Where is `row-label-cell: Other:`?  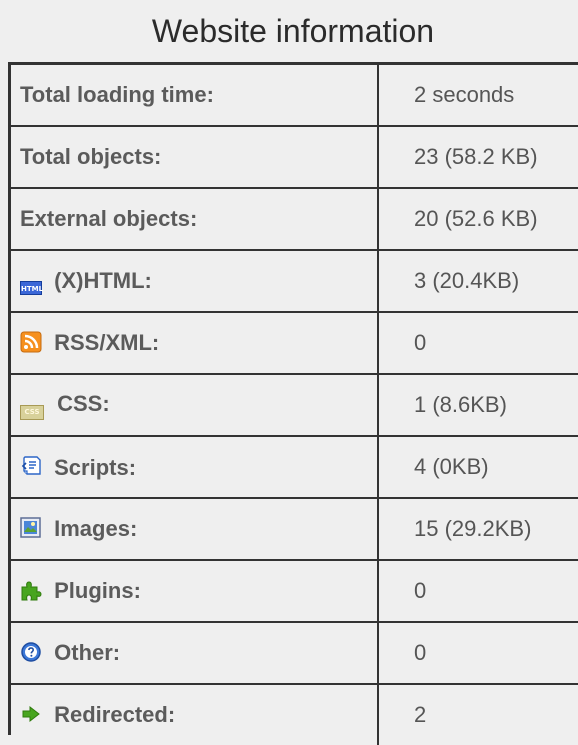 row-label-cell: Other: is located at coordinates (195, 653).